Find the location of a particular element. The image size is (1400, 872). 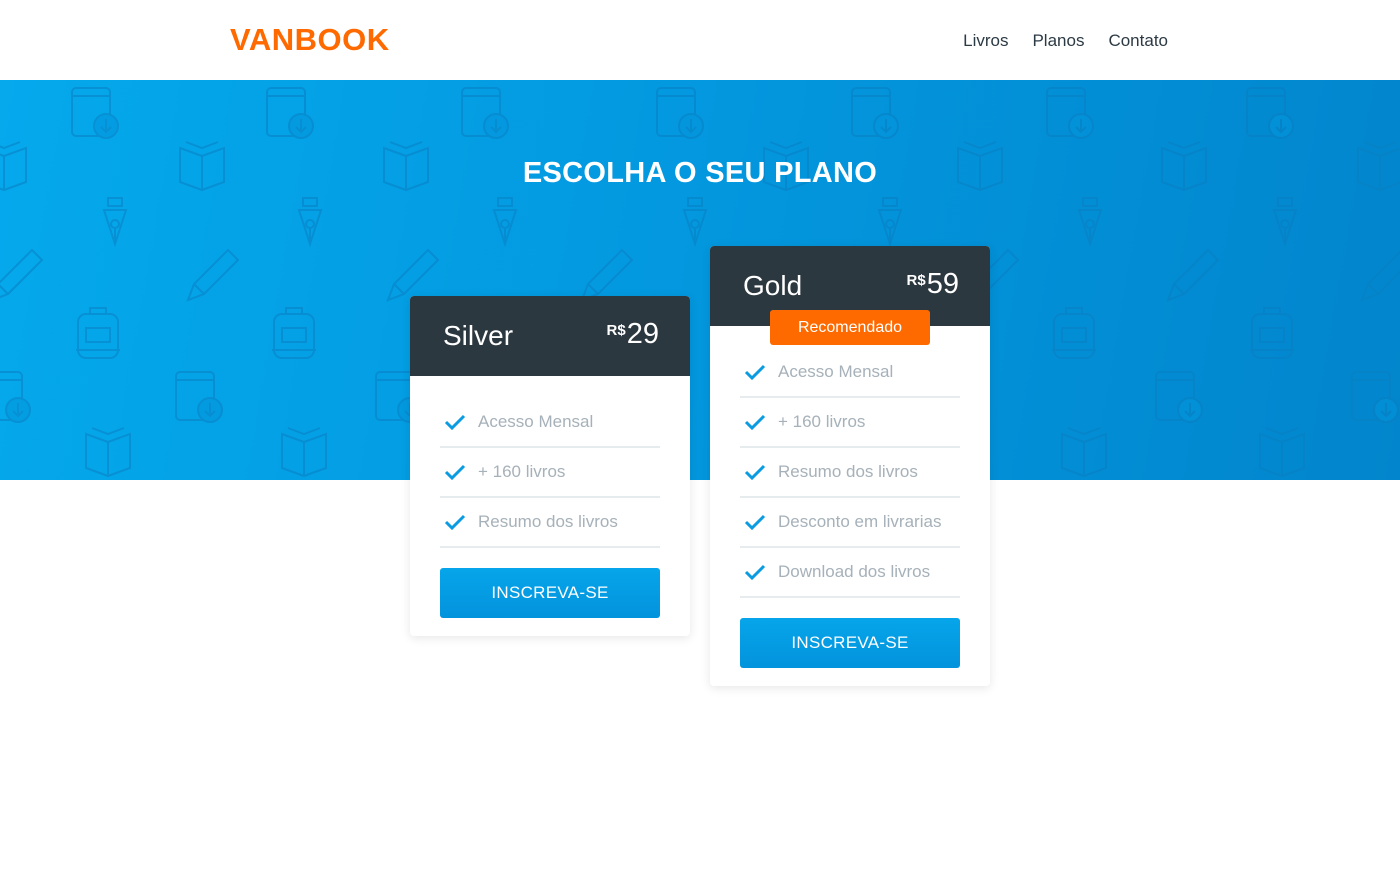

feature-label: Desconto em livrarias is located at coordinates (860, 521).